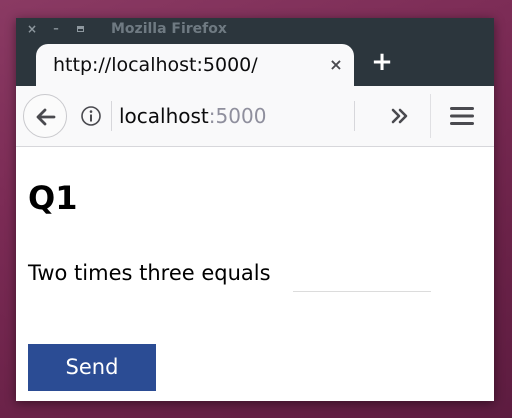  I want to click on window-maximize-button, so click(80, 29).